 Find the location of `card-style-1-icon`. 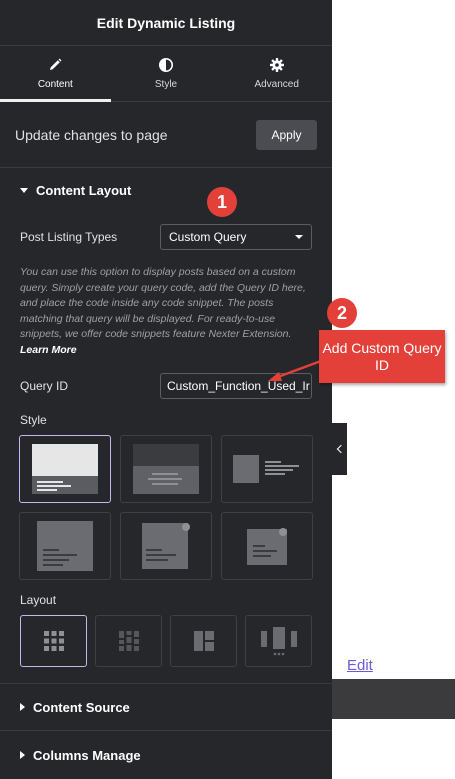

card-style-1-icon is located at coordinates (65, 469).